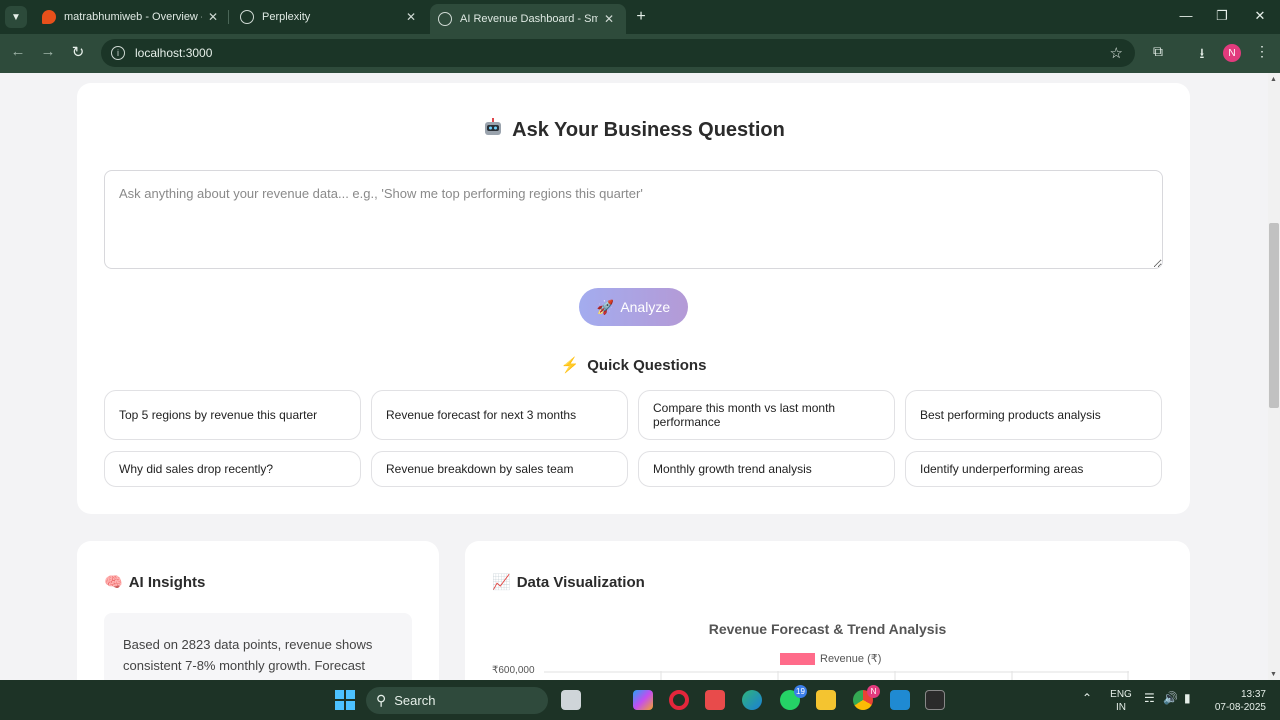 The height and width of the screenshot is (720, 1280). Describe the element at coordinates (118, 53) in the screenshot. I see `site-info-icon: i` at that location.